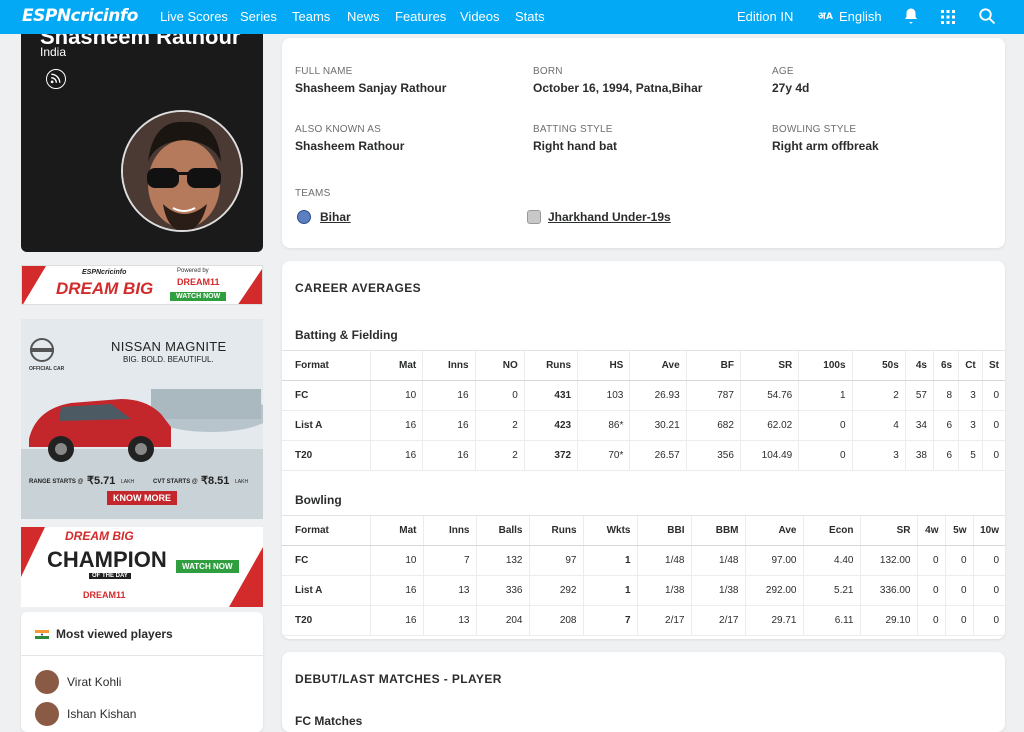 This screenshot has width=1024, height=732. Describe the element at coordinates (850, 16) in the screenshot. I see `language-selector: अA English` at that location.